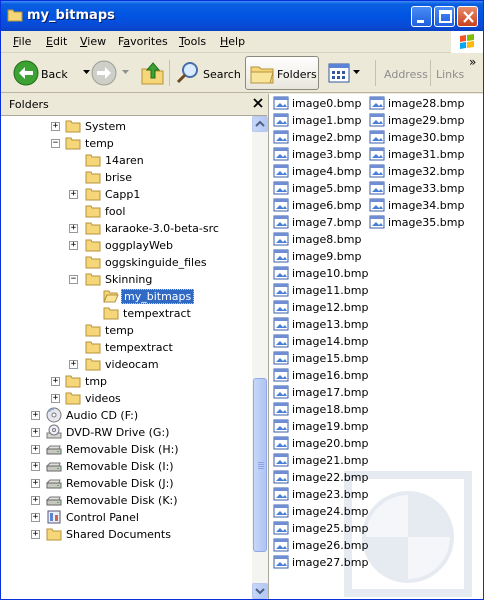 This screenshot has width=484, height=600. What do you see at coordinates (126, 228) in the screenshot?
I see `tree-item-karaoke-3-0-beta-src: + karaoke-3.0-beta-src` at bounding box center [126, 228].